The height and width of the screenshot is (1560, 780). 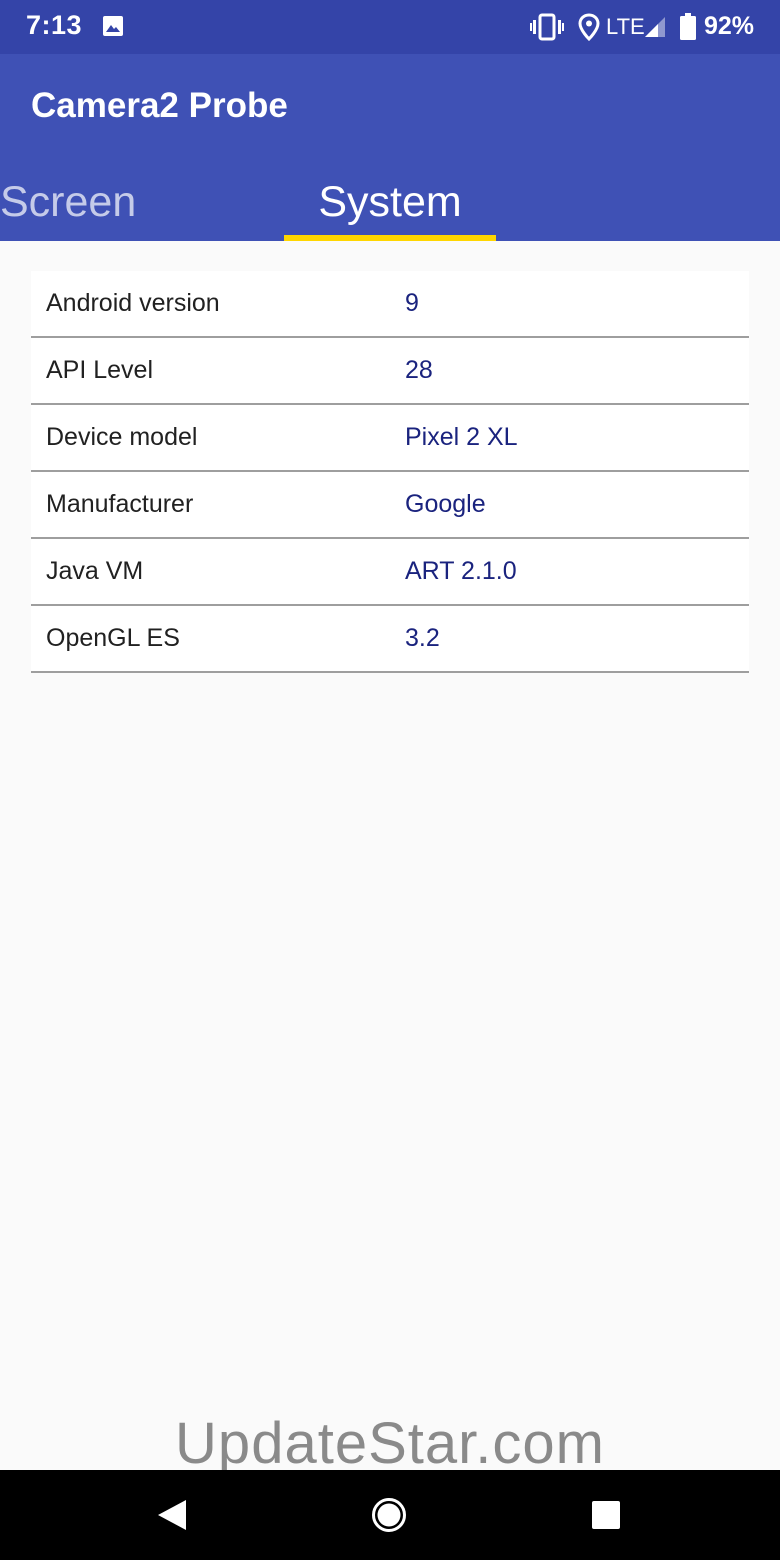 I want to click on tab-screen: Screen, so click(x=68, y=202).